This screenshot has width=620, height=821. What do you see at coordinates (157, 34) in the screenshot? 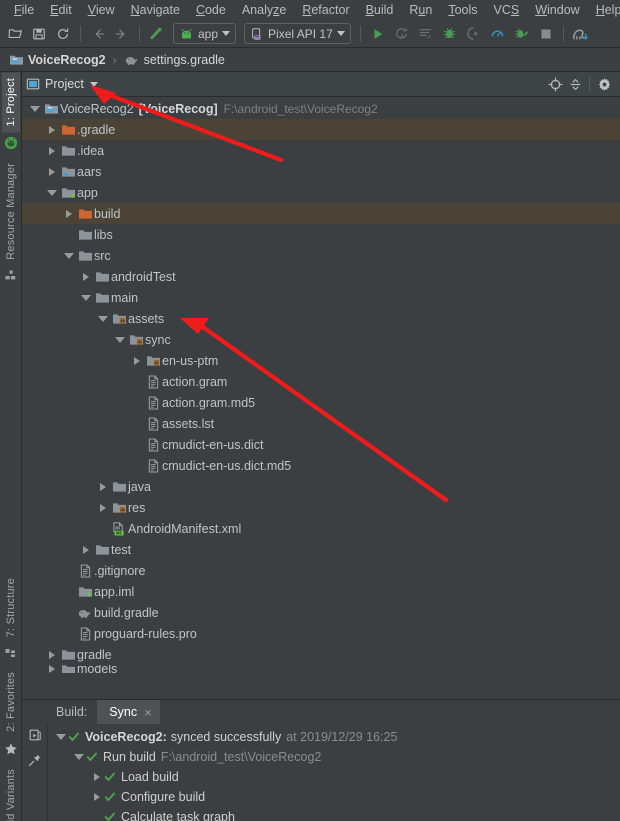
I see `gradle-sync-icon` at bounding box center [157, 34].